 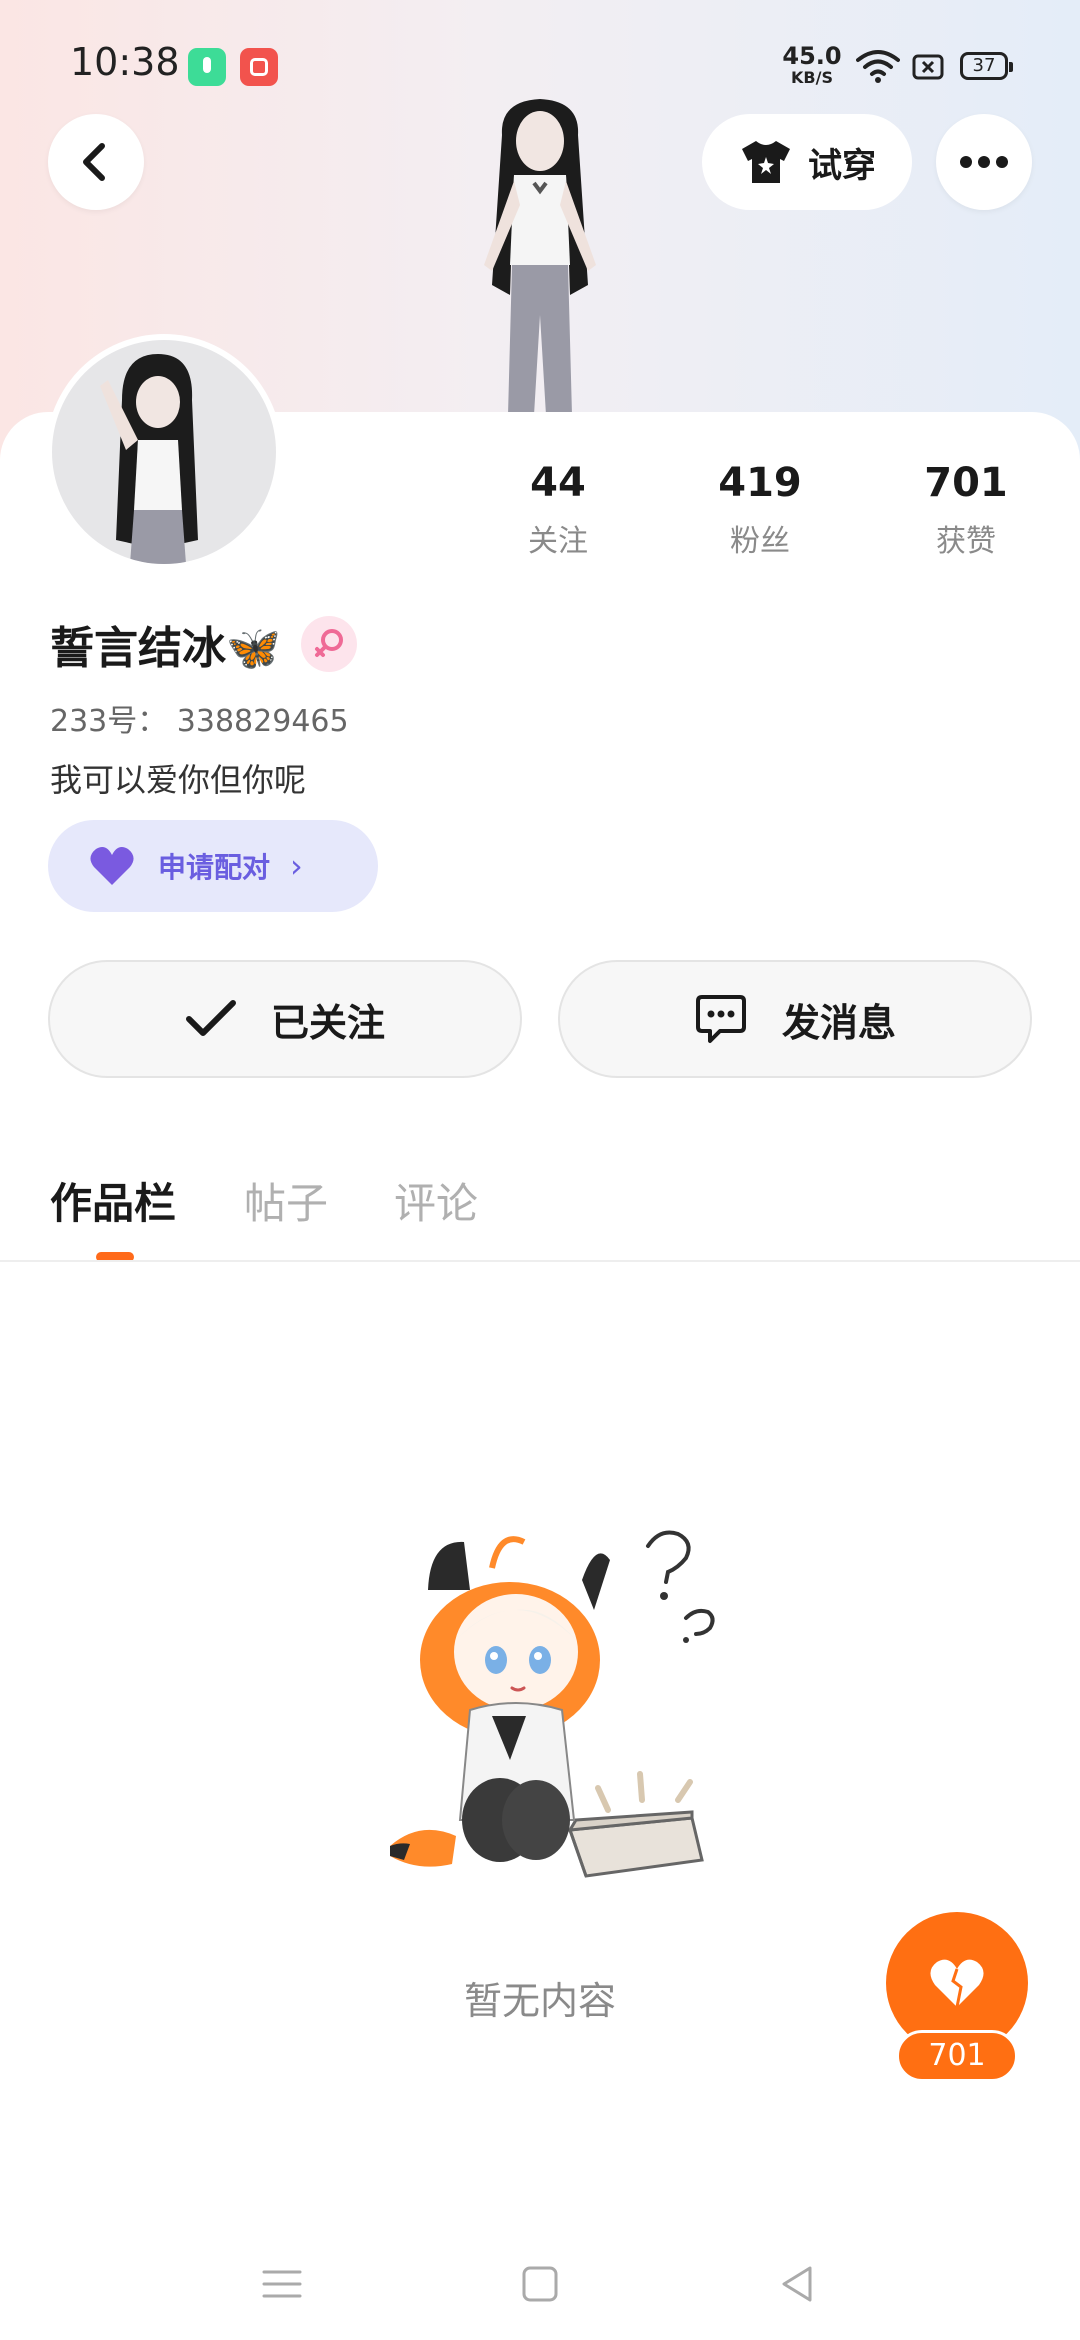 I want to click on send-message-button: 发消息, so click(x=795, y=1019).